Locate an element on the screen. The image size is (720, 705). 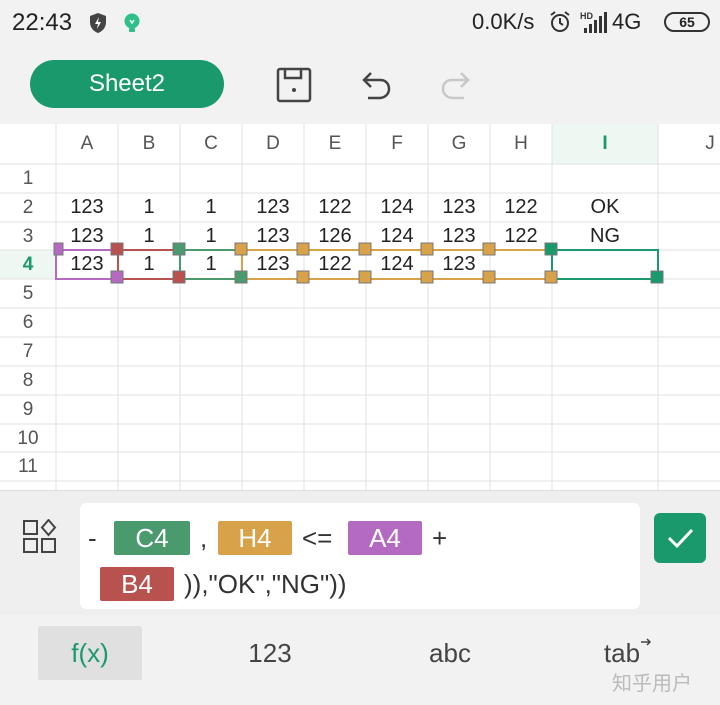
cell-h2: 122 is located at coordinates (521, 207).